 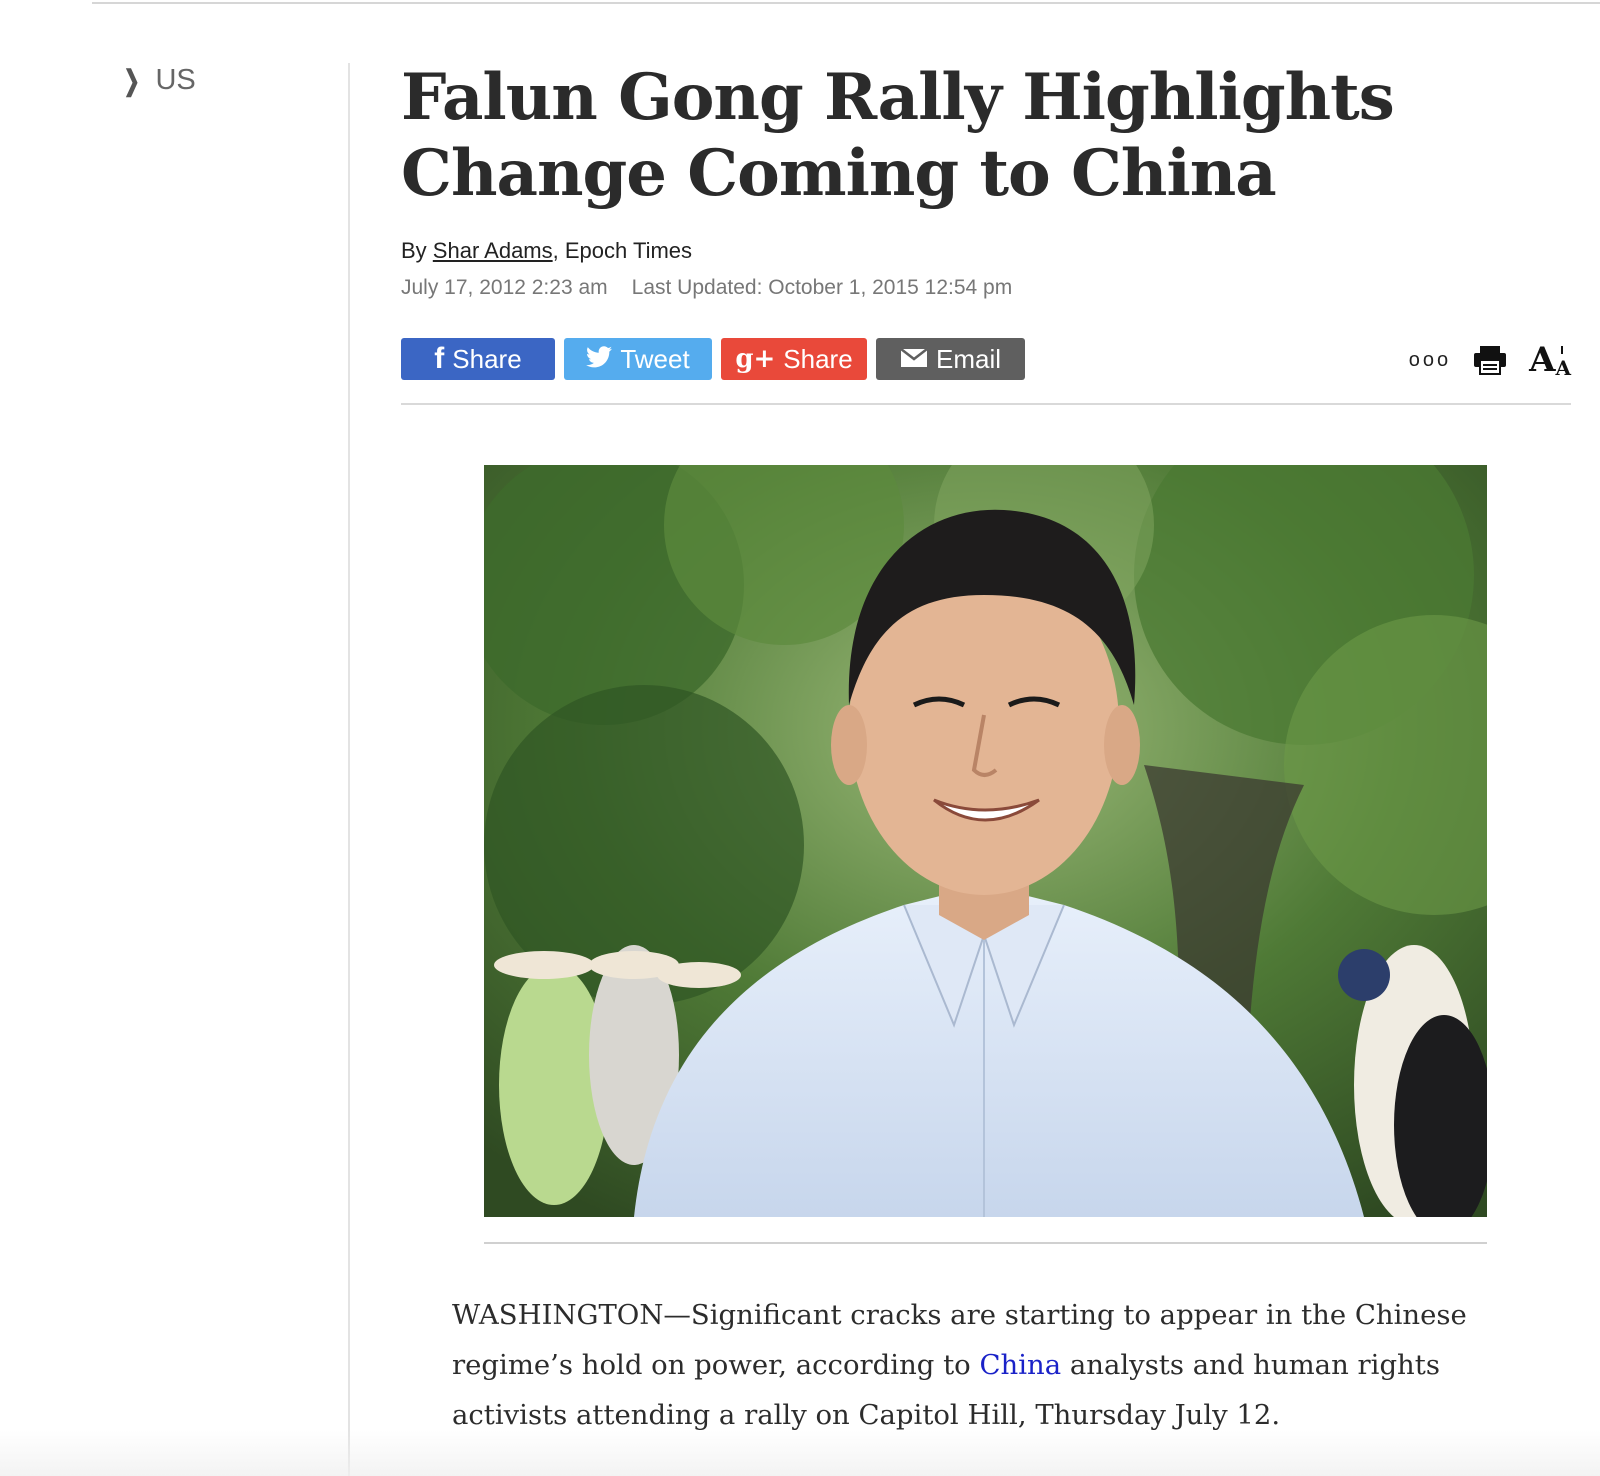 What do you see at coordinates (1430, 360) in the screenshot?
I see `more-options-icon: ooo` at bounding box center [1430, 360].